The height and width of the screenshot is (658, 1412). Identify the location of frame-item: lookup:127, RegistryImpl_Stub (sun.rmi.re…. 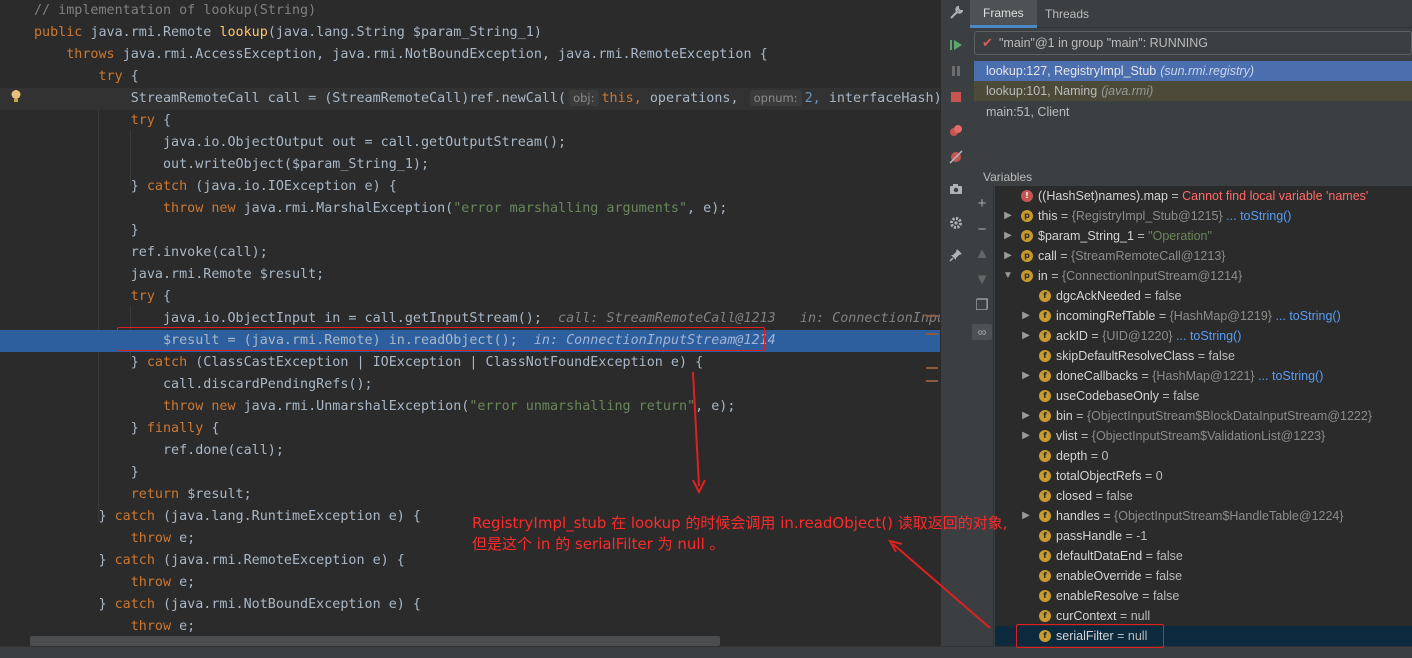
(1193, 71).